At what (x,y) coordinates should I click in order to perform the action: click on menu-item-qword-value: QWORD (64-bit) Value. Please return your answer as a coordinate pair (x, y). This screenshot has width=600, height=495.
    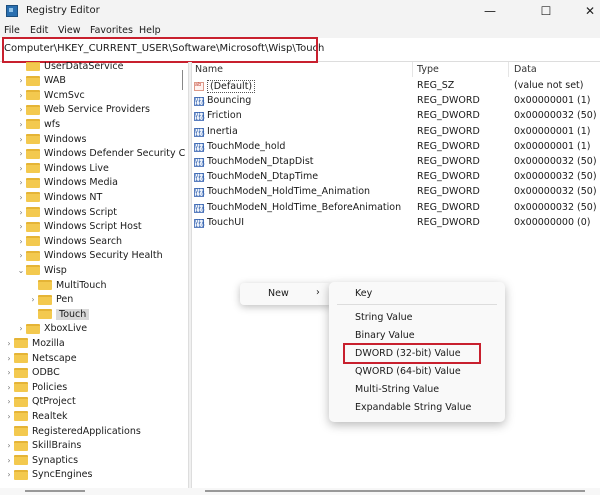
    Looking at the image, I should click on (408, 371).